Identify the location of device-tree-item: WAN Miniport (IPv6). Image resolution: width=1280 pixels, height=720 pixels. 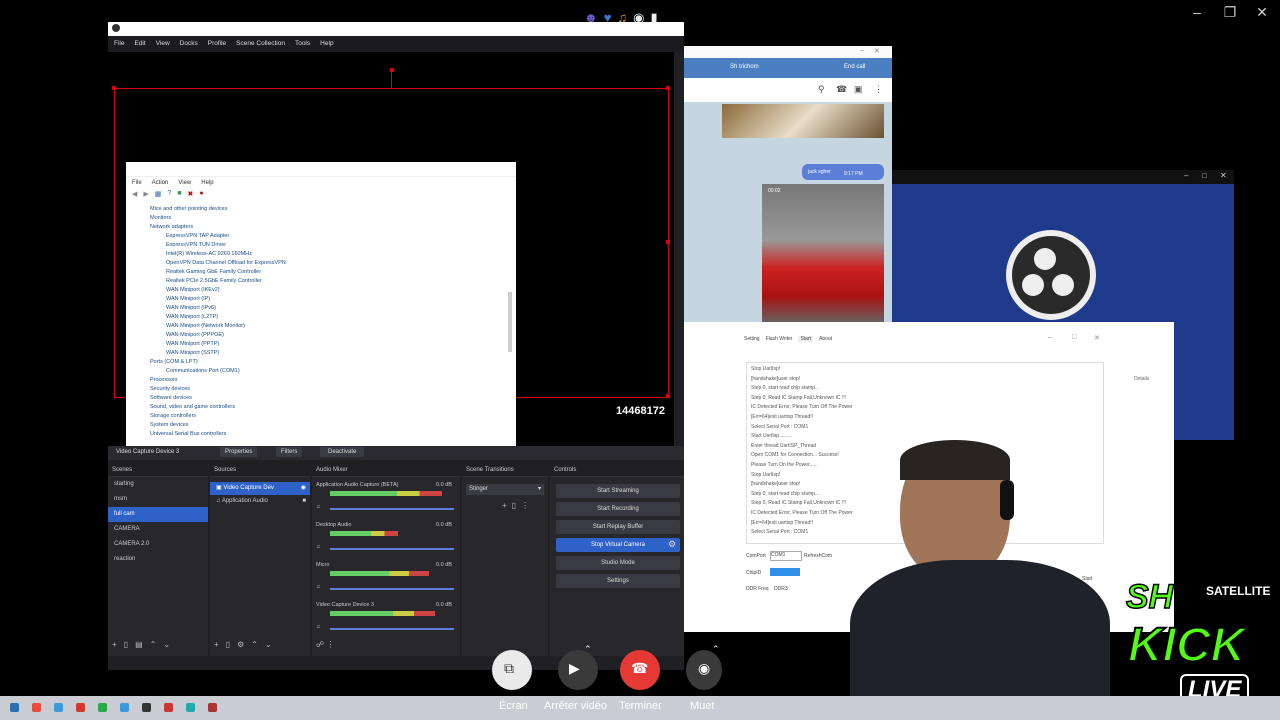
(191, 308).